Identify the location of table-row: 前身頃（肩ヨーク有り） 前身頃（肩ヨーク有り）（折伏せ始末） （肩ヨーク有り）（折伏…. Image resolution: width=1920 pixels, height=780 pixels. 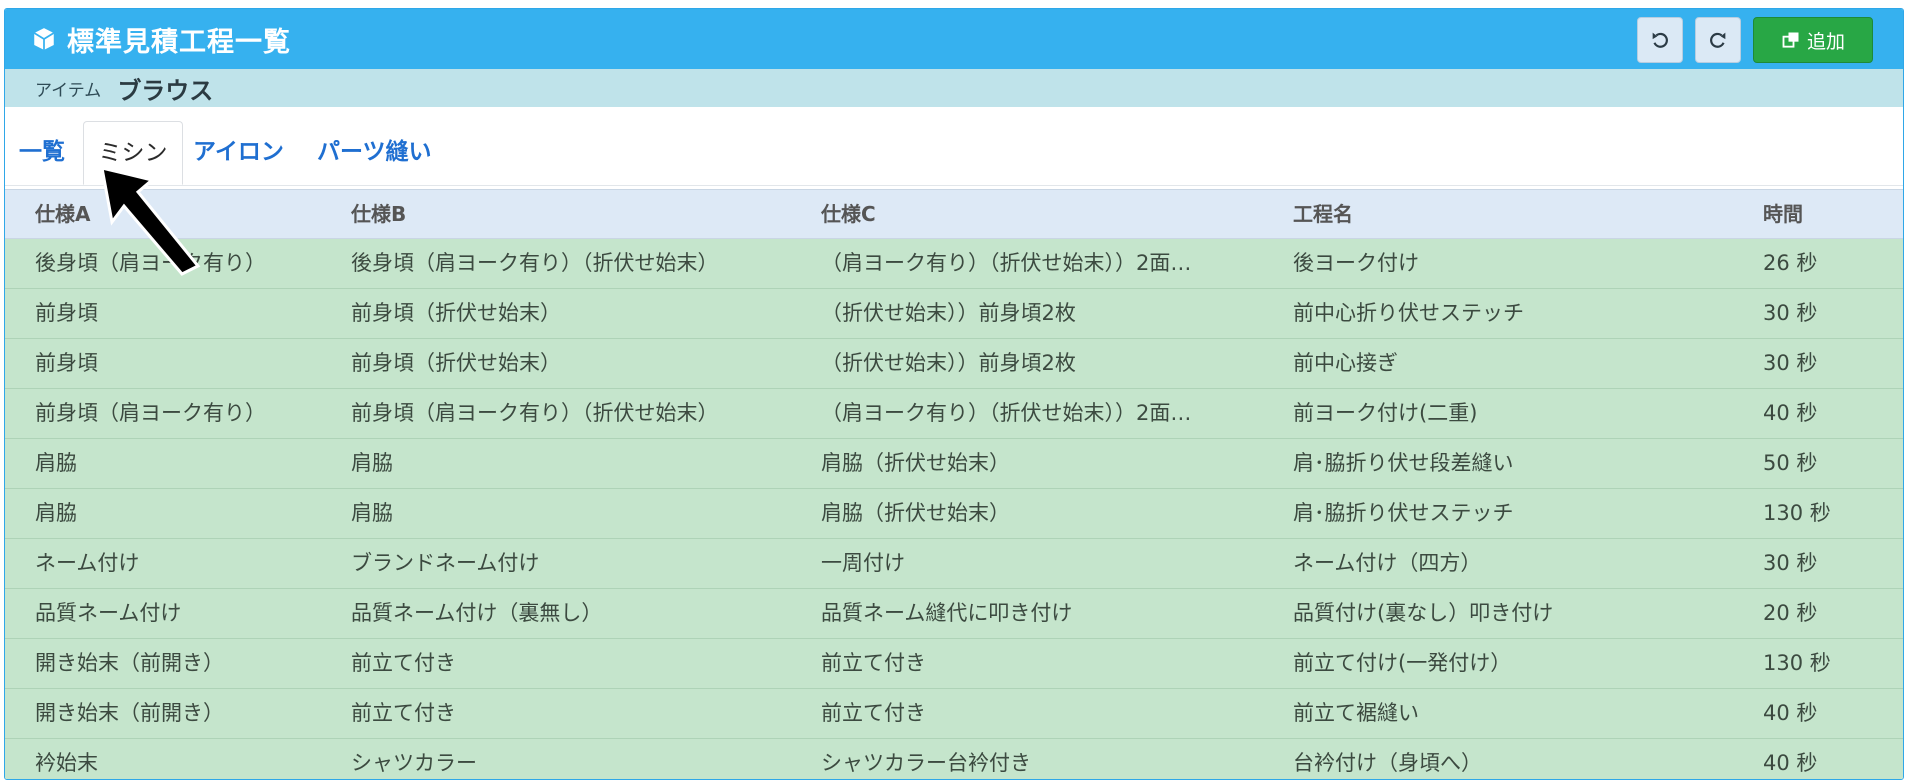
(954, 414).